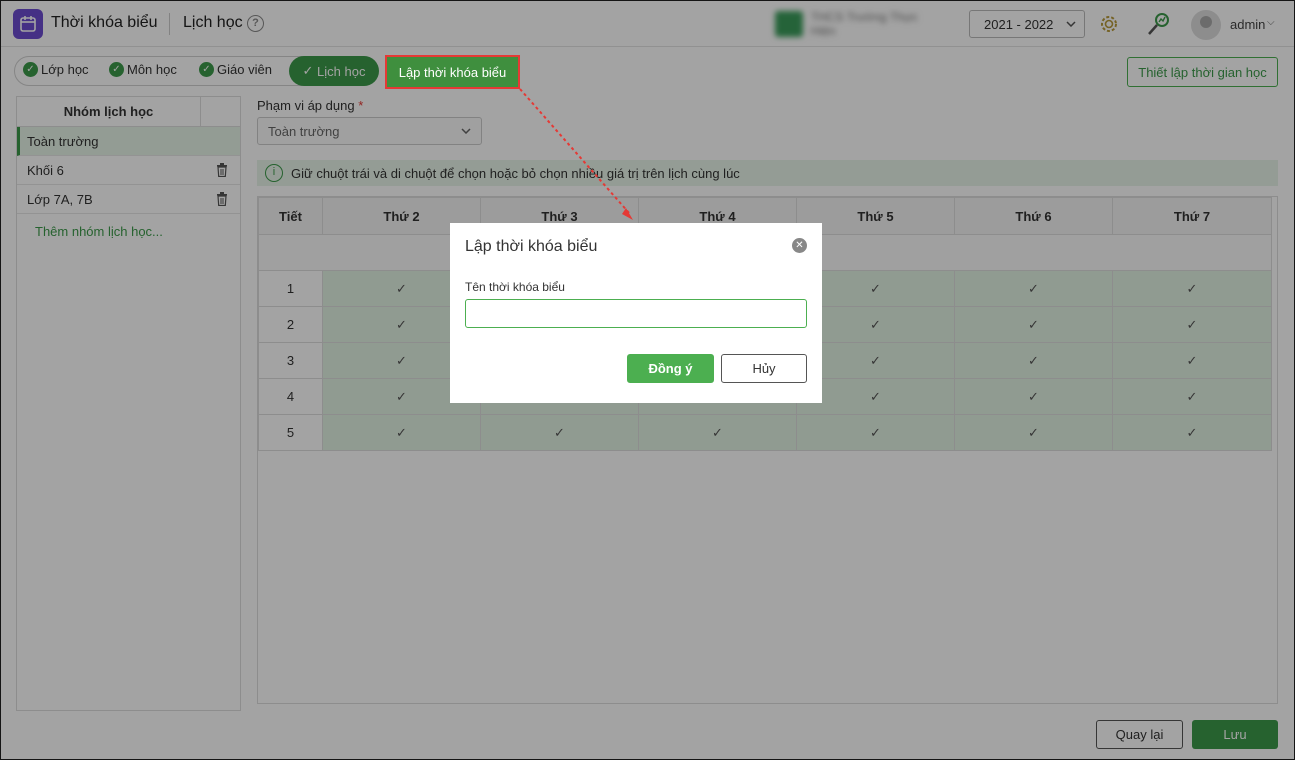  Describe the element at coordinates (452, 72) in the screenshot. I see `create-timetable-button-highlight: Lập thời khóa biểu` at that location.